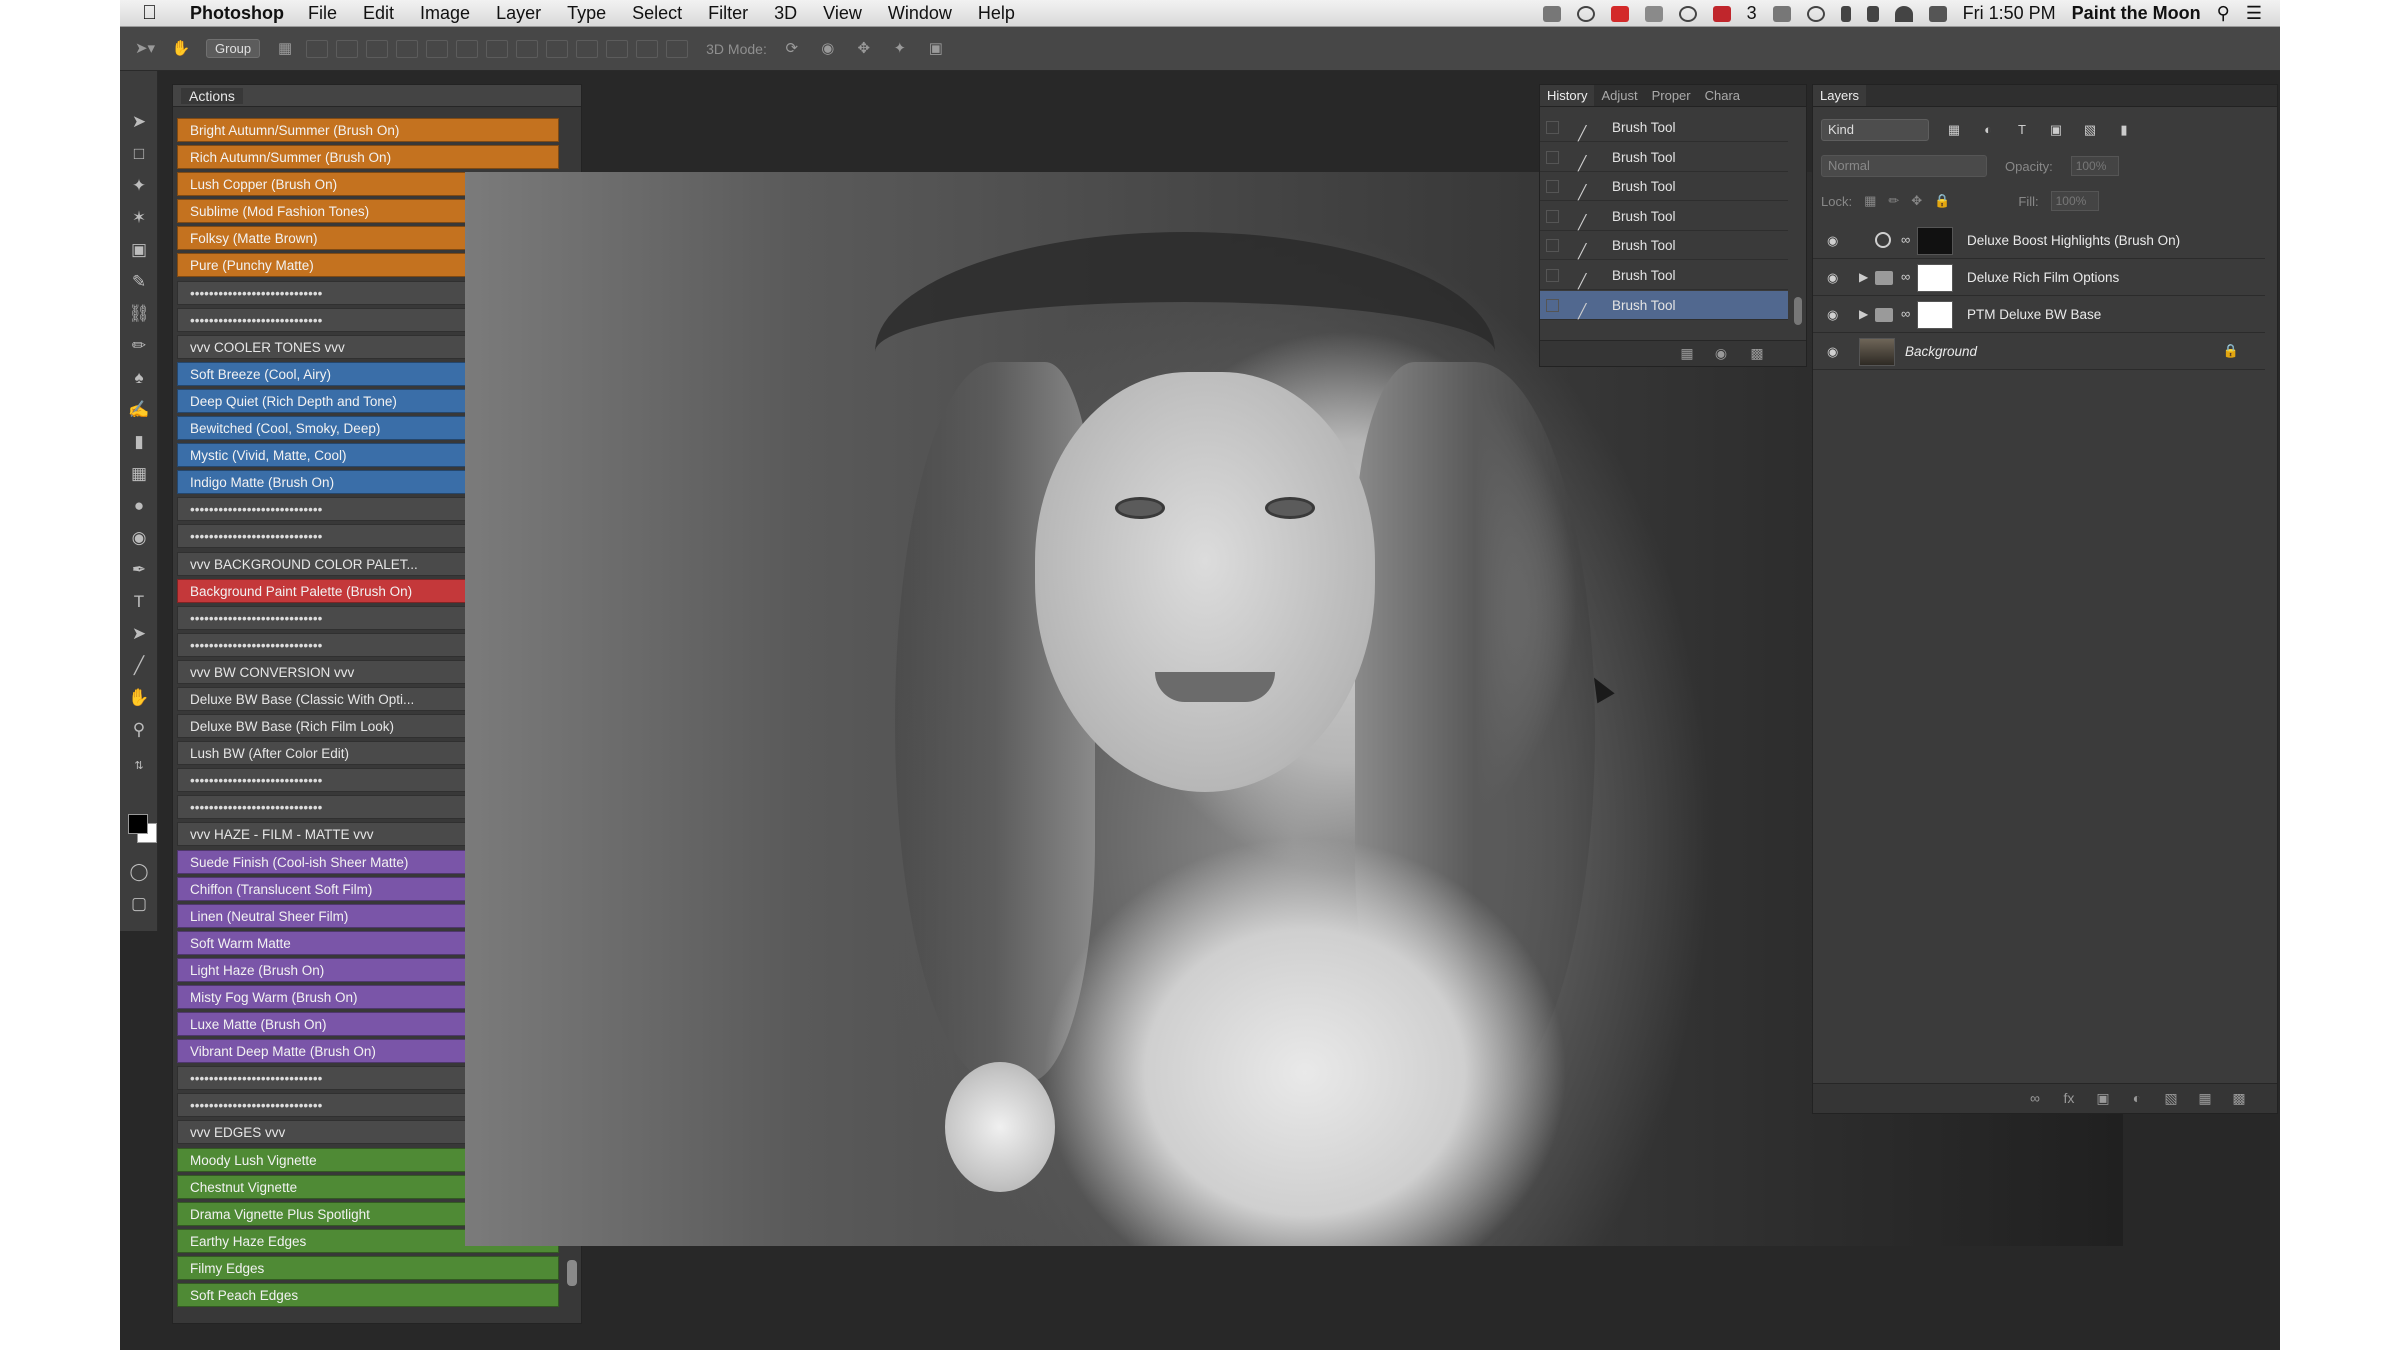 The image size is (2400, 1350). Describe the element at coordinates (139, 314) in the screenshot. I see `healing-brush-tool-icon: ⛓` at that location.